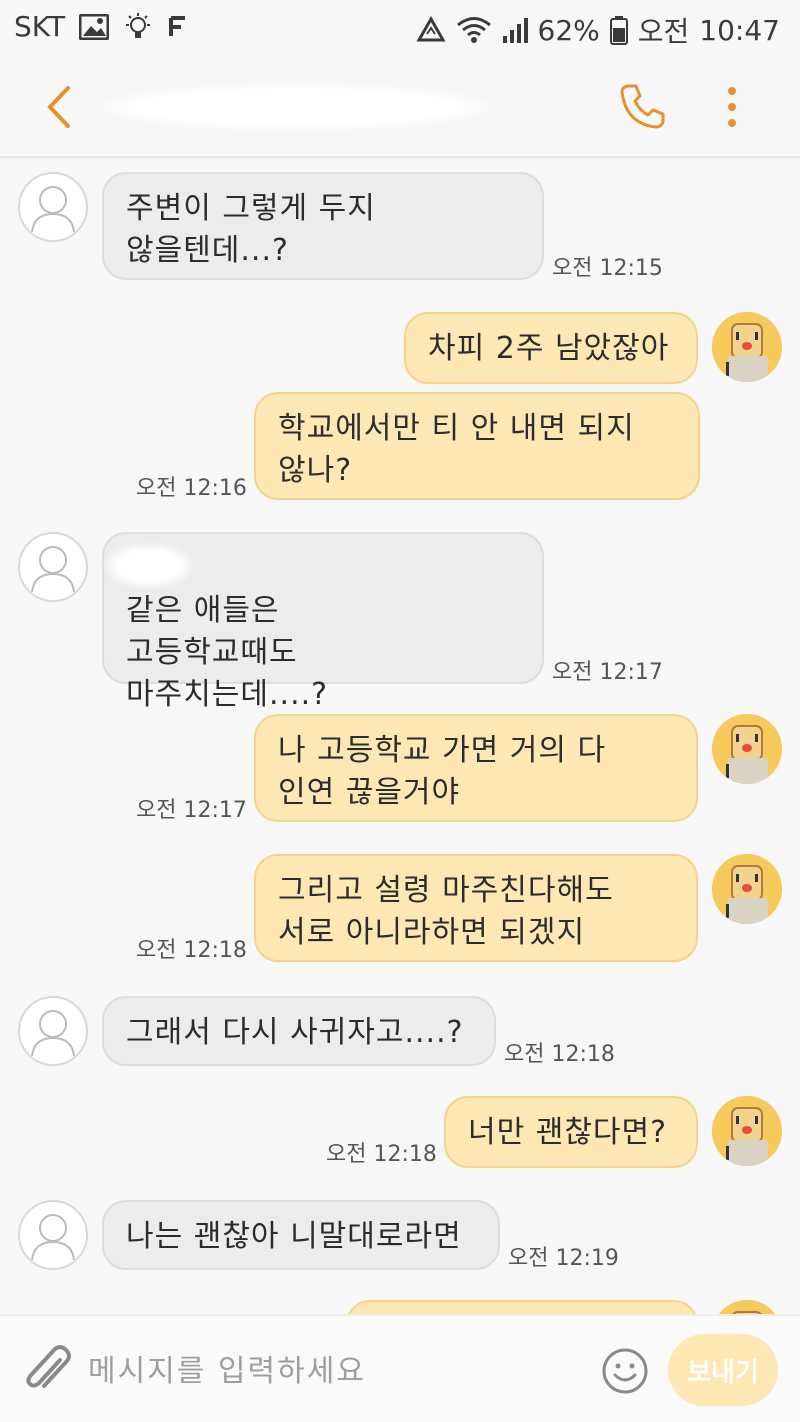 The width and height of the screenshot is (800, 1422). I want to click on emoji-button, so click(625, 1371).